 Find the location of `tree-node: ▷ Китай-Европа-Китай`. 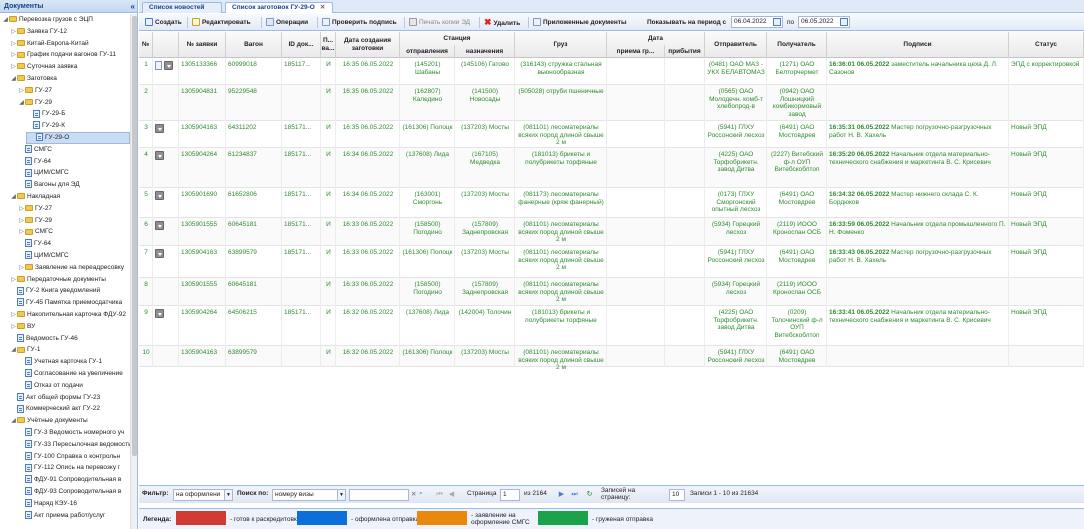

tree-node: ▷ Китай-Европа-Китай is located at coordinates (70, 44).